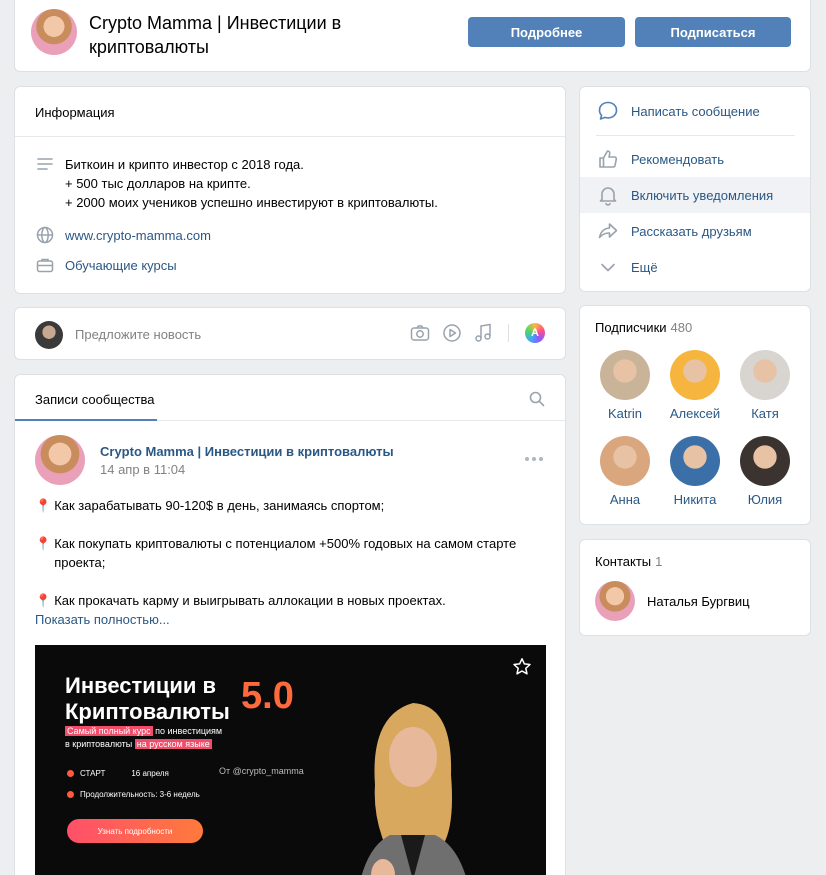 Image resolution: width=826 pixels, height=875 pixels. I want to click on subscriber-item: Анна, so click(625, 471).